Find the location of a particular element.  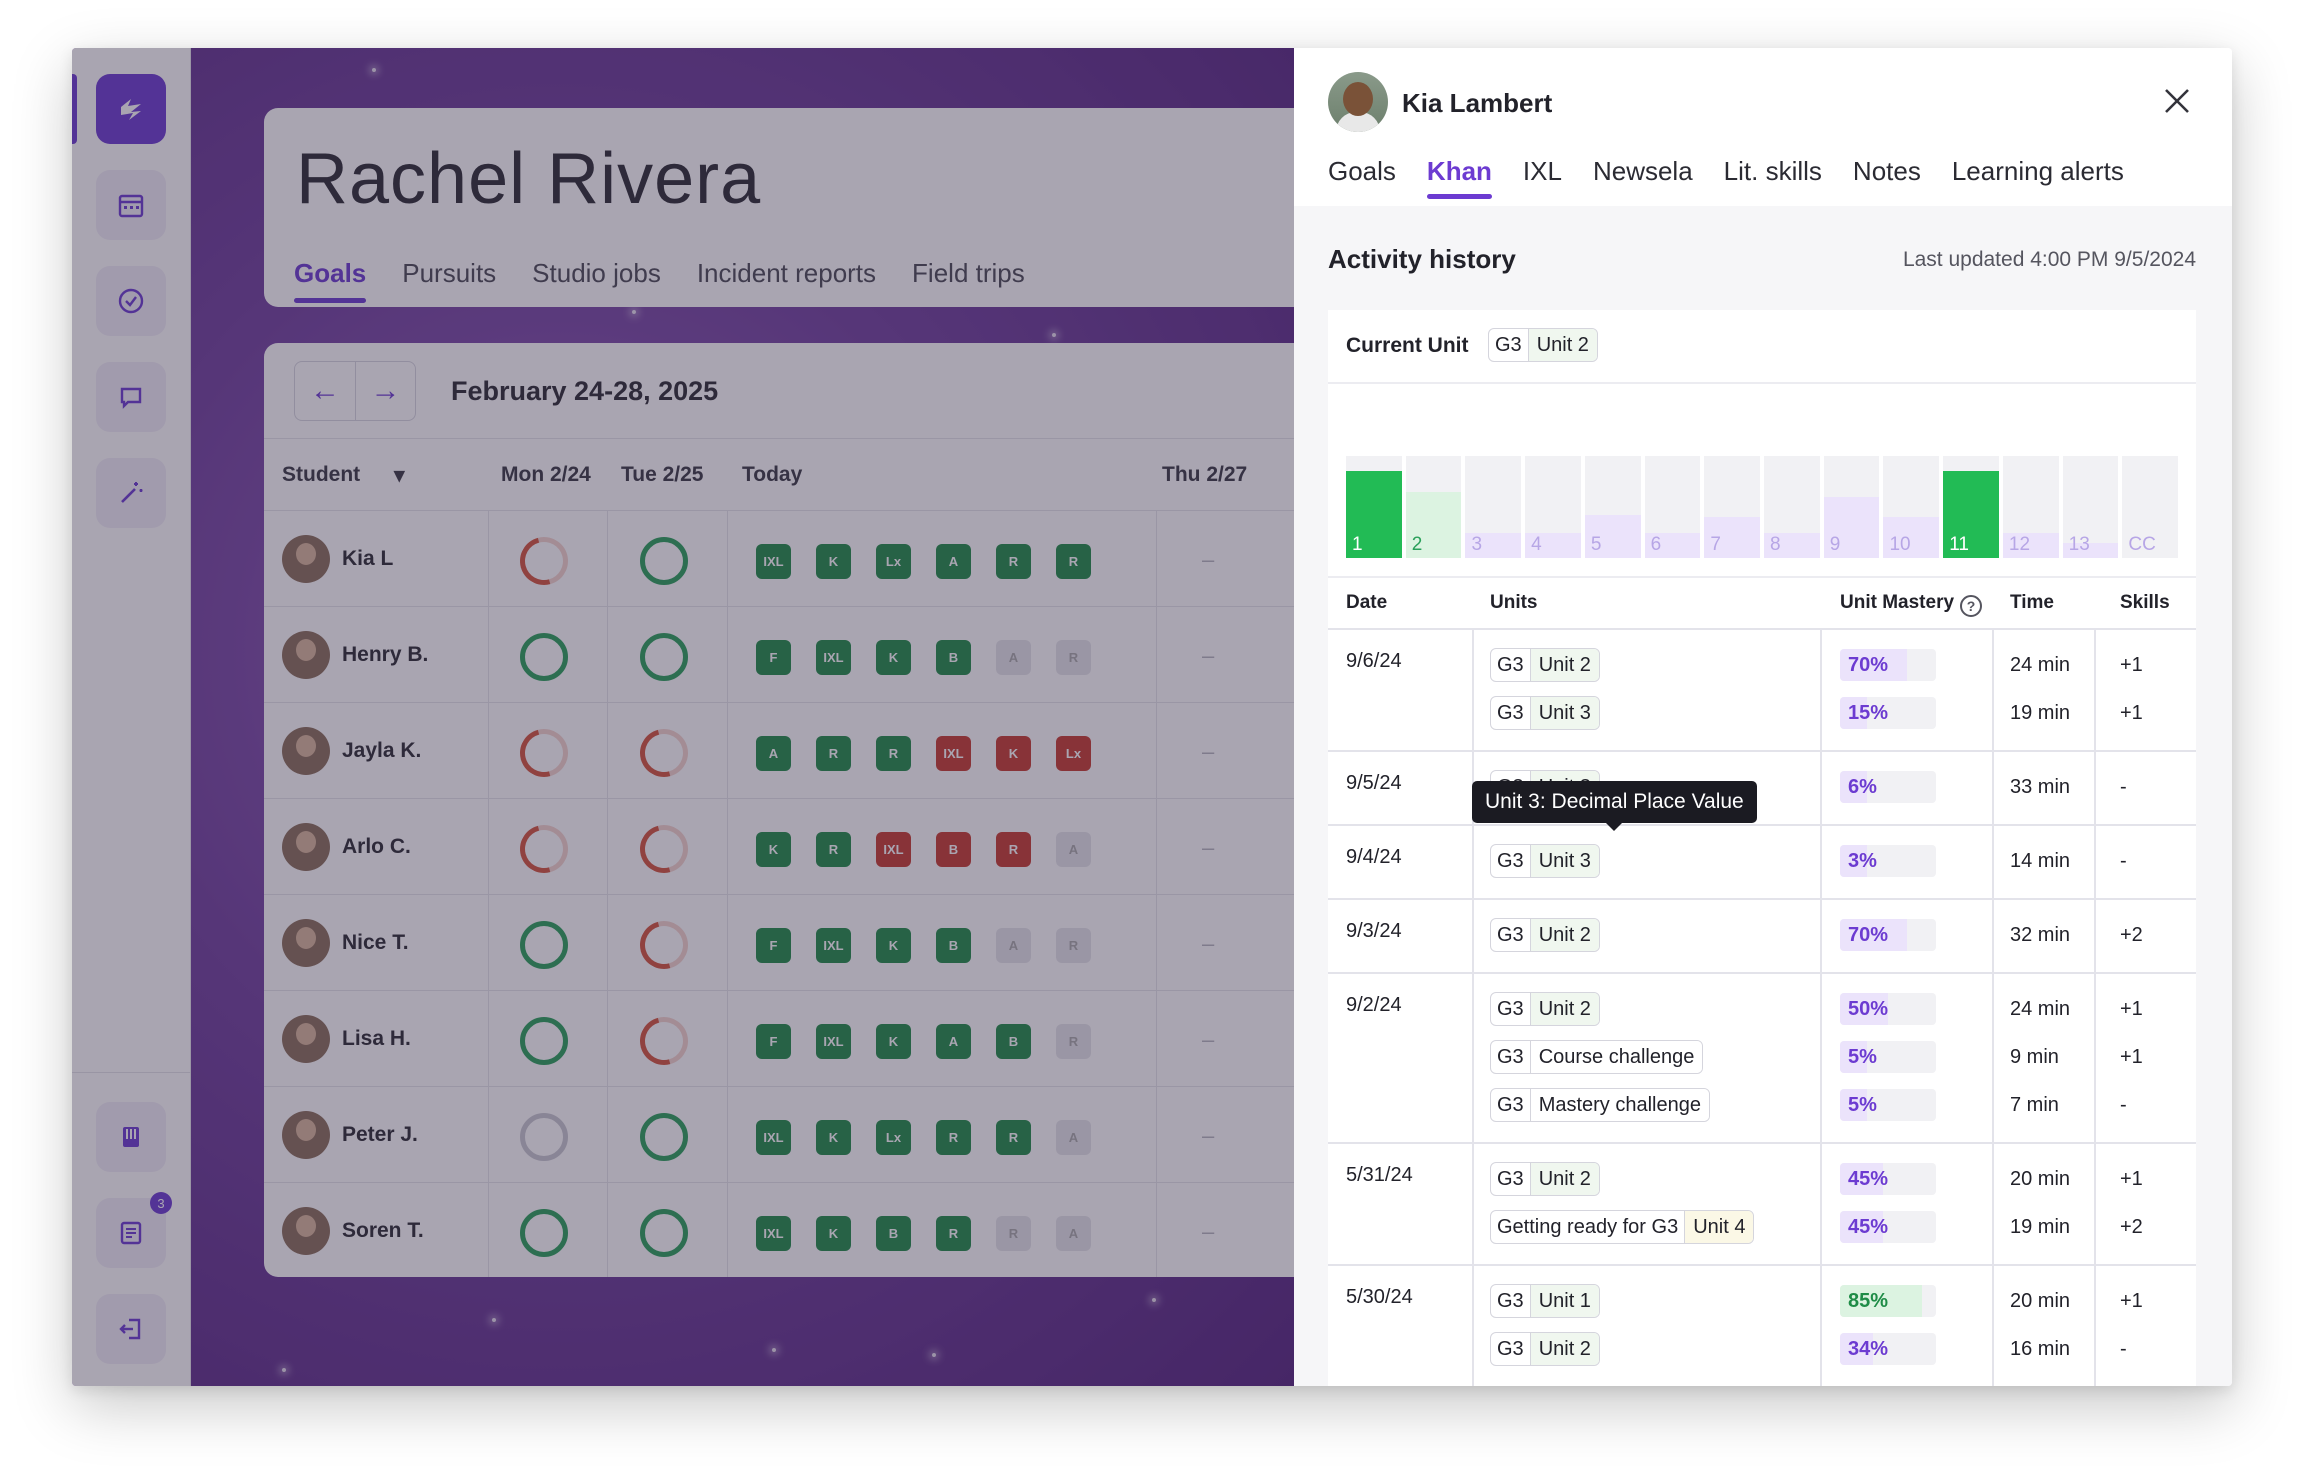

unit-bar: 2 is located at coordinates (1433, 507).